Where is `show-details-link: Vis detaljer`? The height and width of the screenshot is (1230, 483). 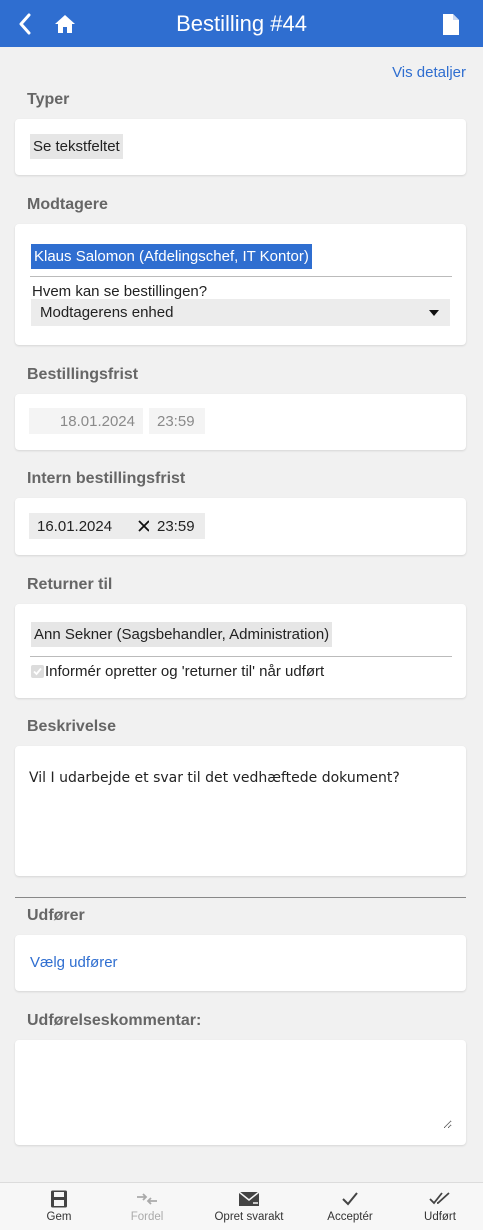
show-details-link: Vis detaljer is located at coordinates (429, 72).